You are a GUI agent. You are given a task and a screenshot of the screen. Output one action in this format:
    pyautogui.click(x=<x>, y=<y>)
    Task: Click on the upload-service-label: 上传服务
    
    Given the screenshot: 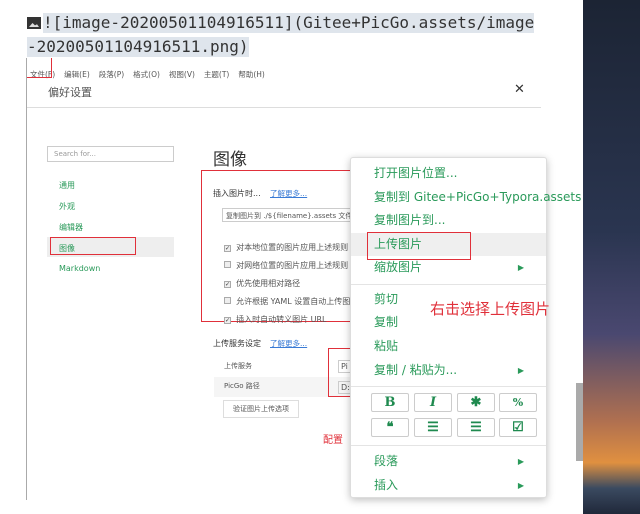 What is the action you would take?
    pyautogui.click(x=238, y=366)
    